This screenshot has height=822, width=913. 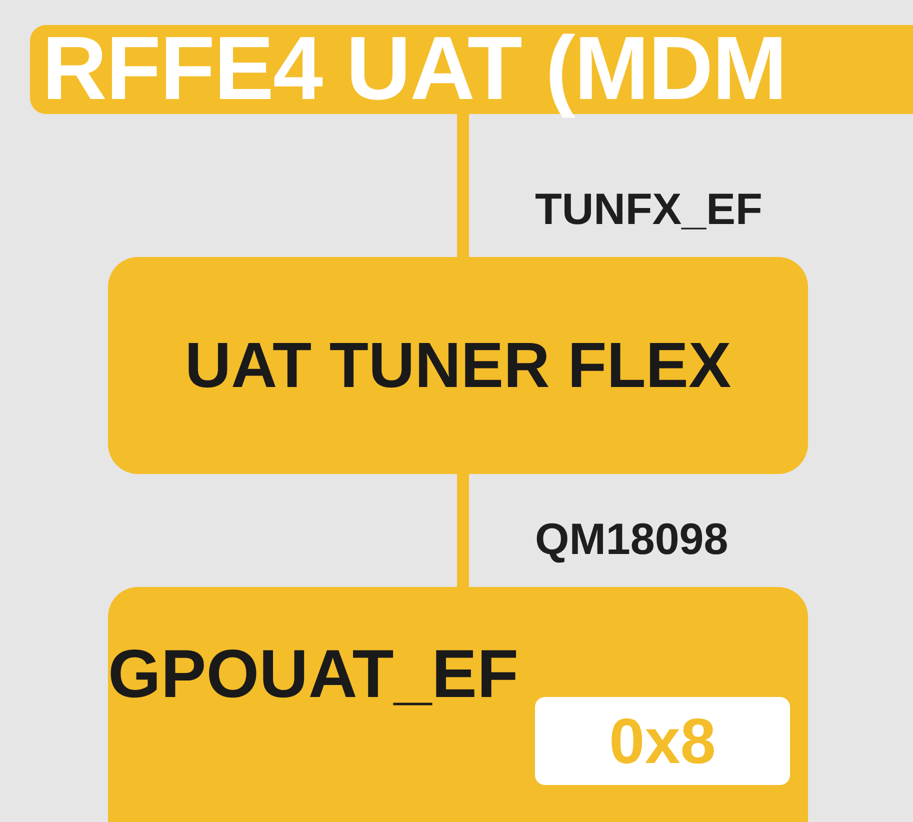 I want to click on block-title: GPOUAT_EF, so click(x=314, y=674).